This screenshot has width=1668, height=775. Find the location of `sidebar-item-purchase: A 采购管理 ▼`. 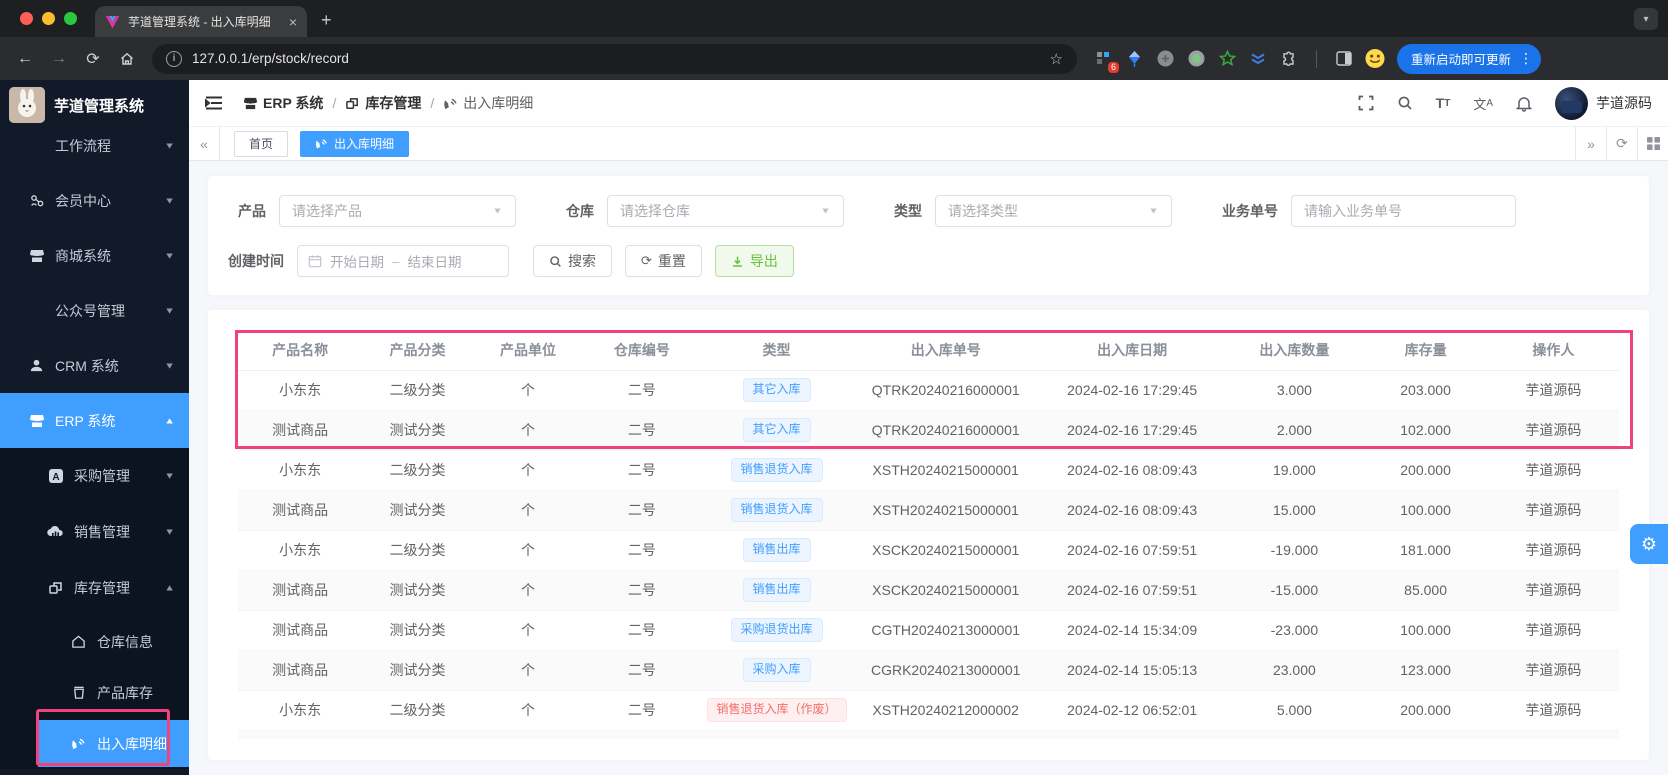

sidebar-item-purchase: A 采购管理 ▼ is located at coordinates (94, 476).